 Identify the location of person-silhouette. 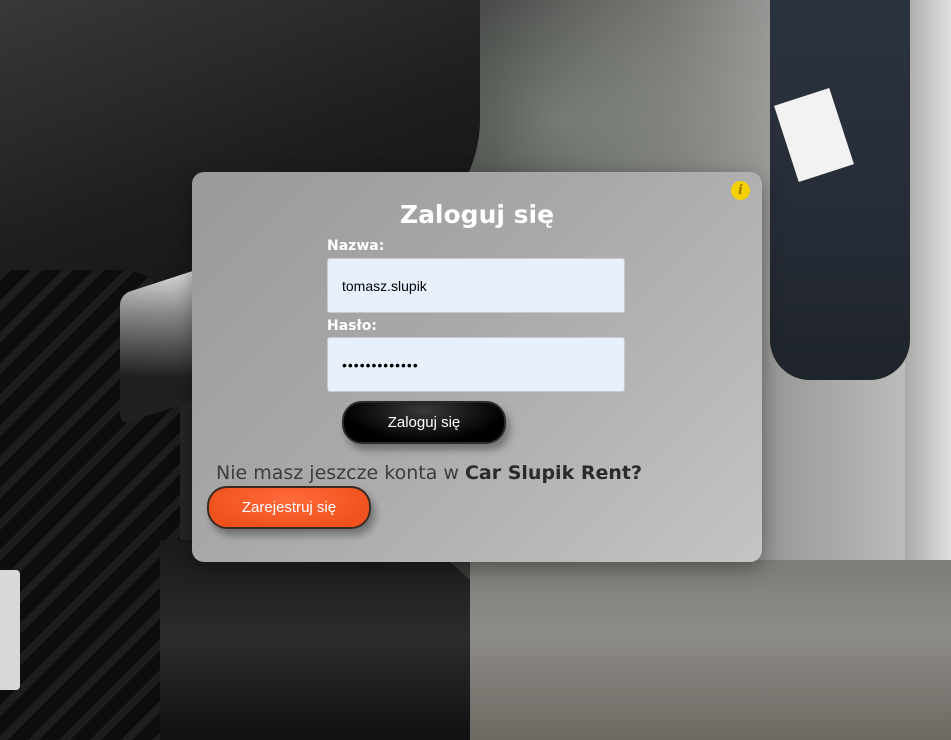
(840, 190).